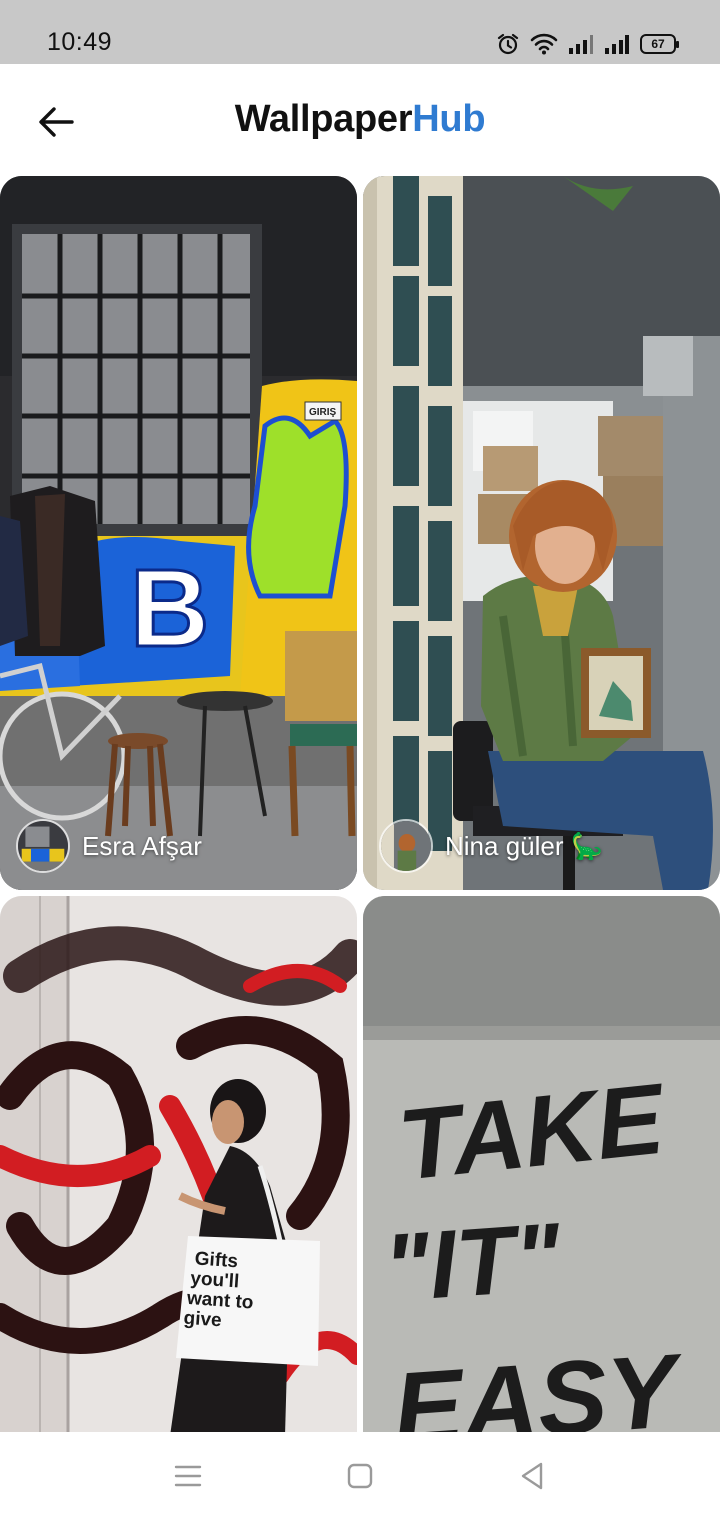 The width and height of the screenshot is (720, 1520). What do you see at coordinates (323, 412) in the screenshot?
I see `sign-text: GIRIŞ` at bounding box center [323, 412].